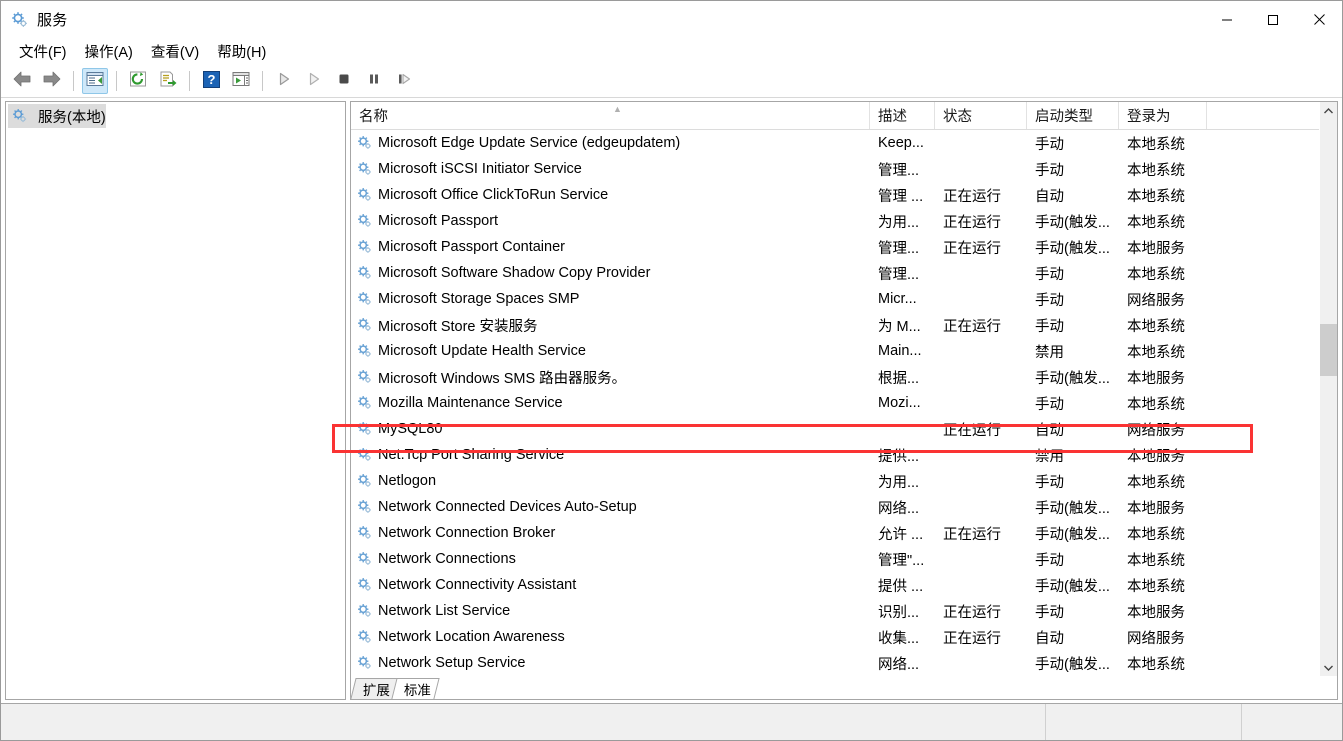 The image size is (1343, 741). I want to click on list-vertical-scrollbar, so click(1328, 389).